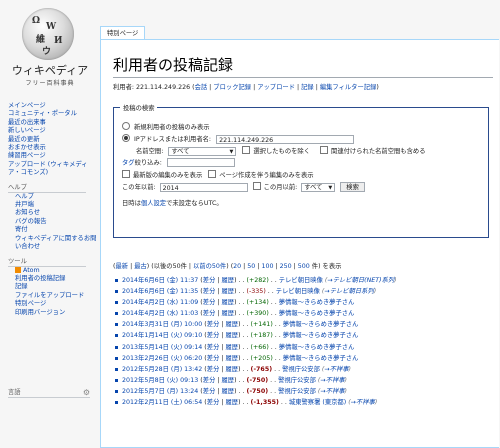 This screenshot has height=448, width=500. What do you see at coordinates (153, 203) in the screenshot?
I see `preferences-link: 個人設定` at bounding box center [153, 203].